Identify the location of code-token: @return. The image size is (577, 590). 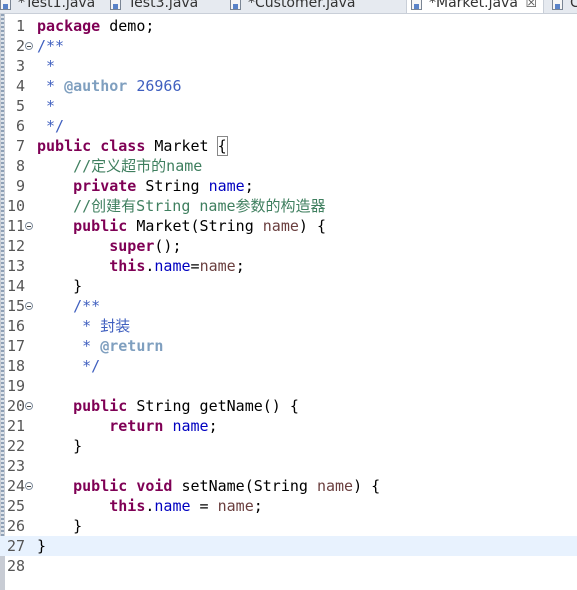
(132, 346).